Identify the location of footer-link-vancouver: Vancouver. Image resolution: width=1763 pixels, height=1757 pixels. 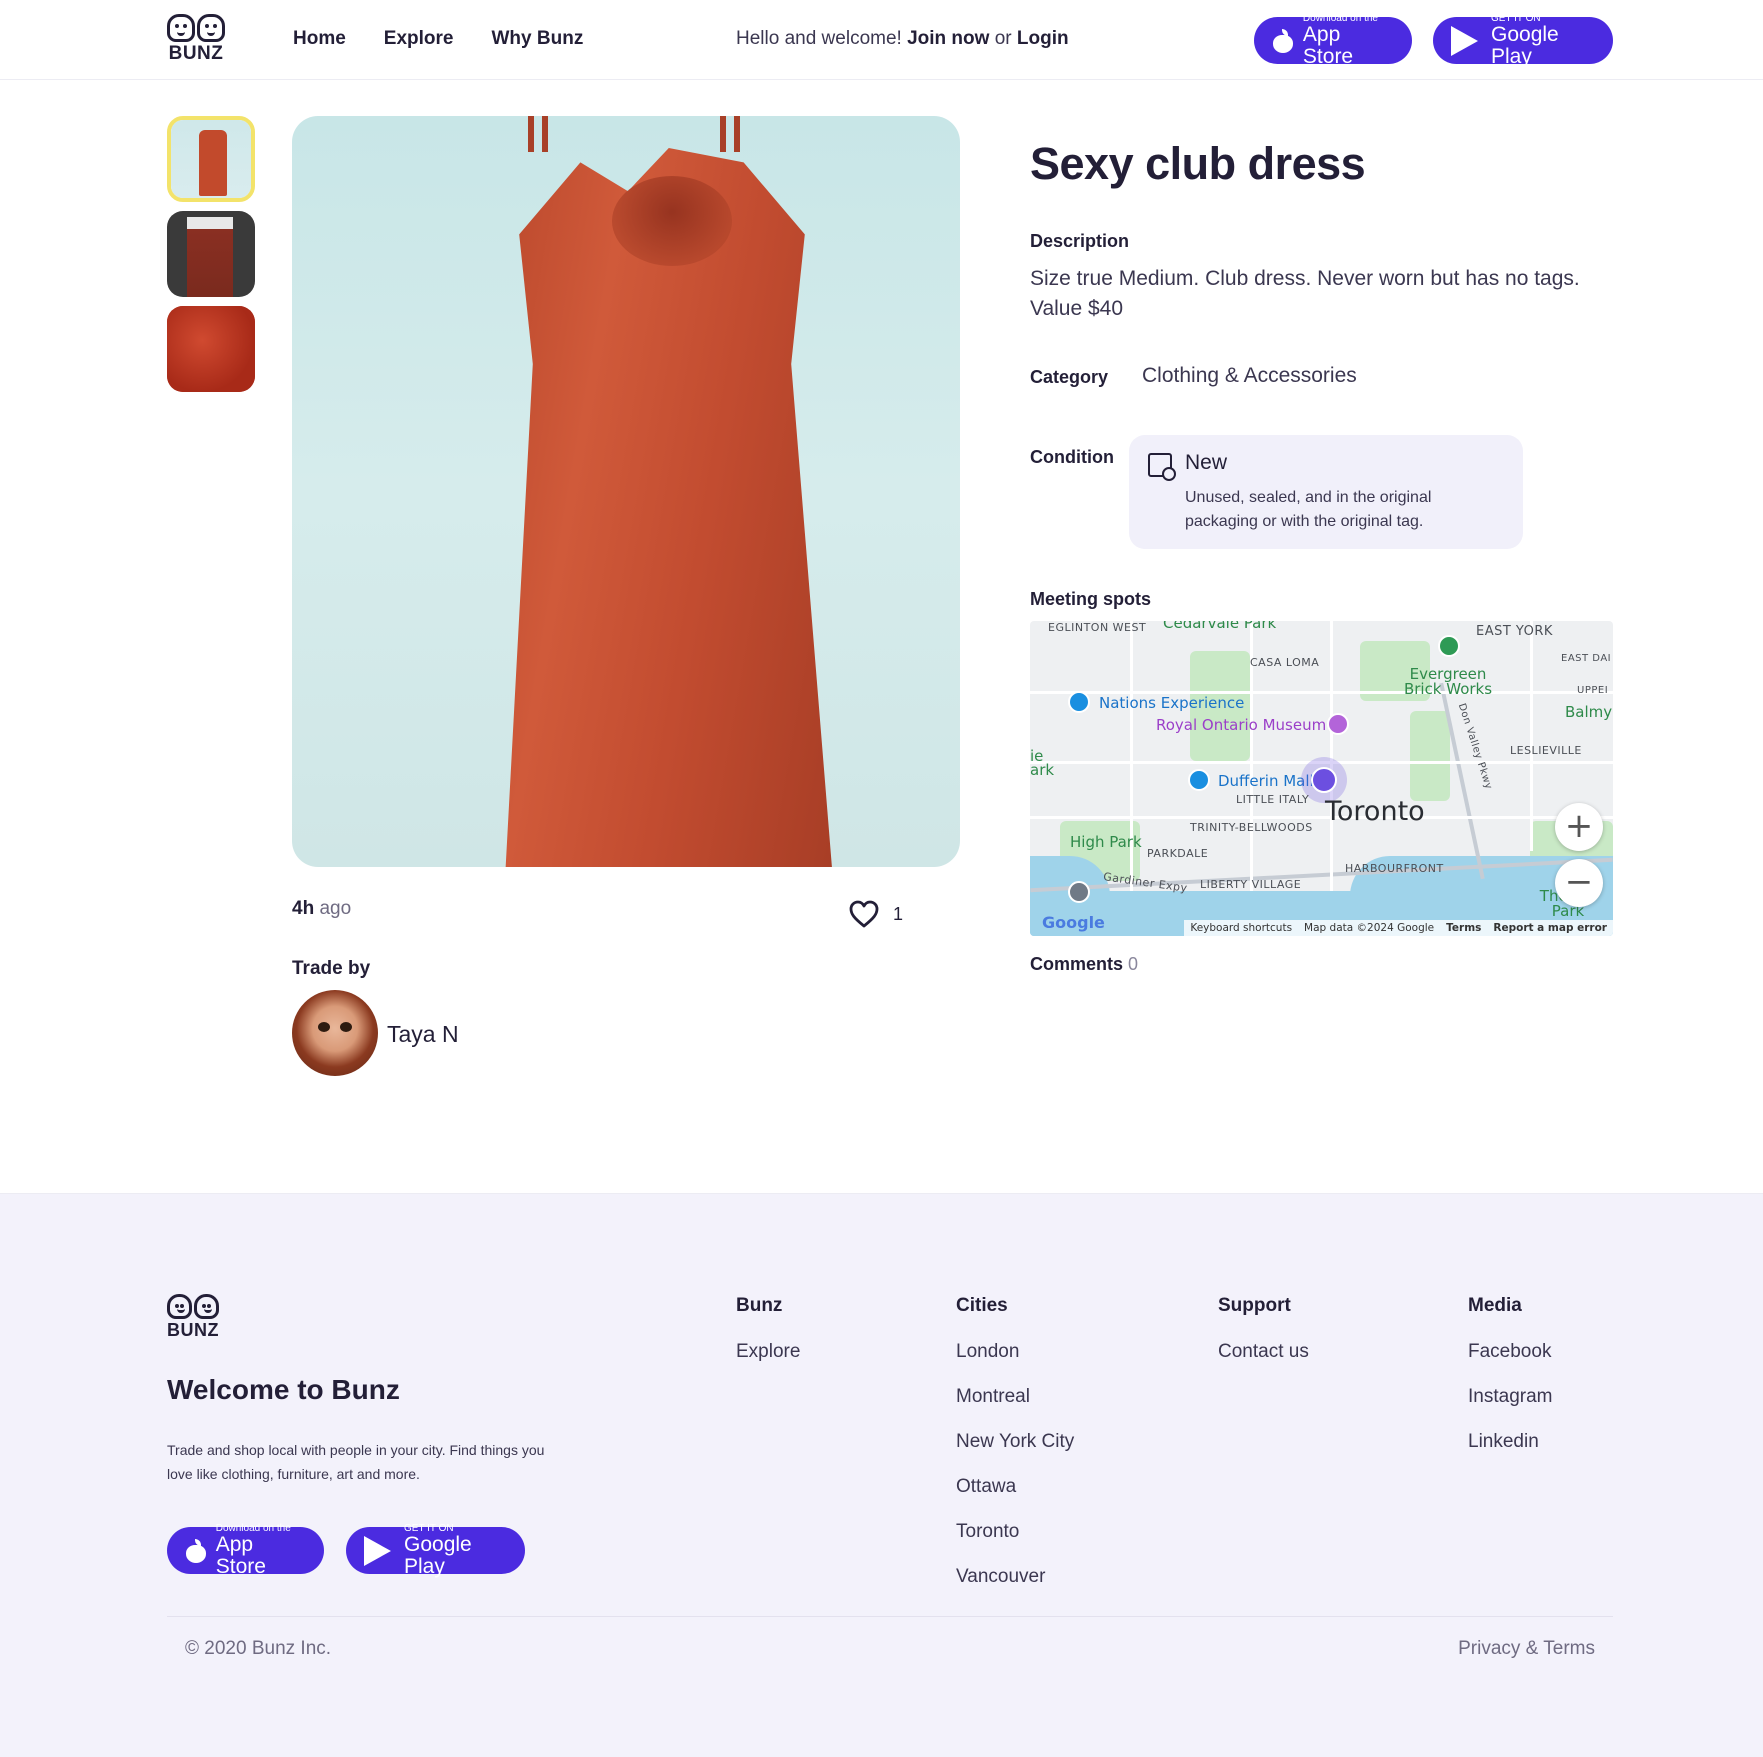
(1015, 1588).